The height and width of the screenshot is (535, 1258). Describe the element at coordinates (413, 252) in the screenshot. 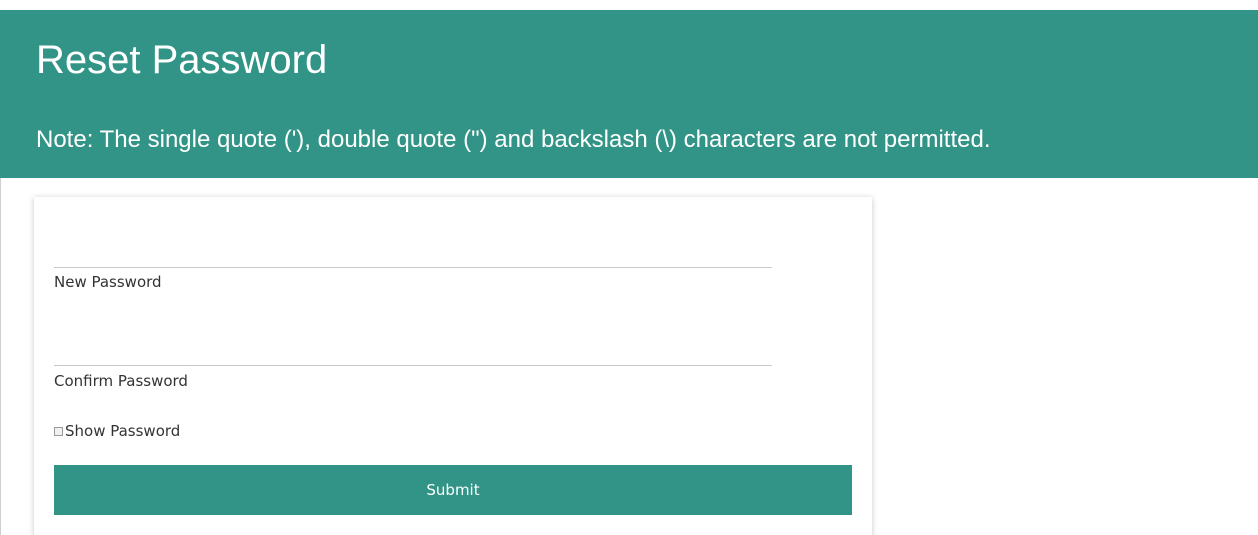

I see `new-password-input` at that location.